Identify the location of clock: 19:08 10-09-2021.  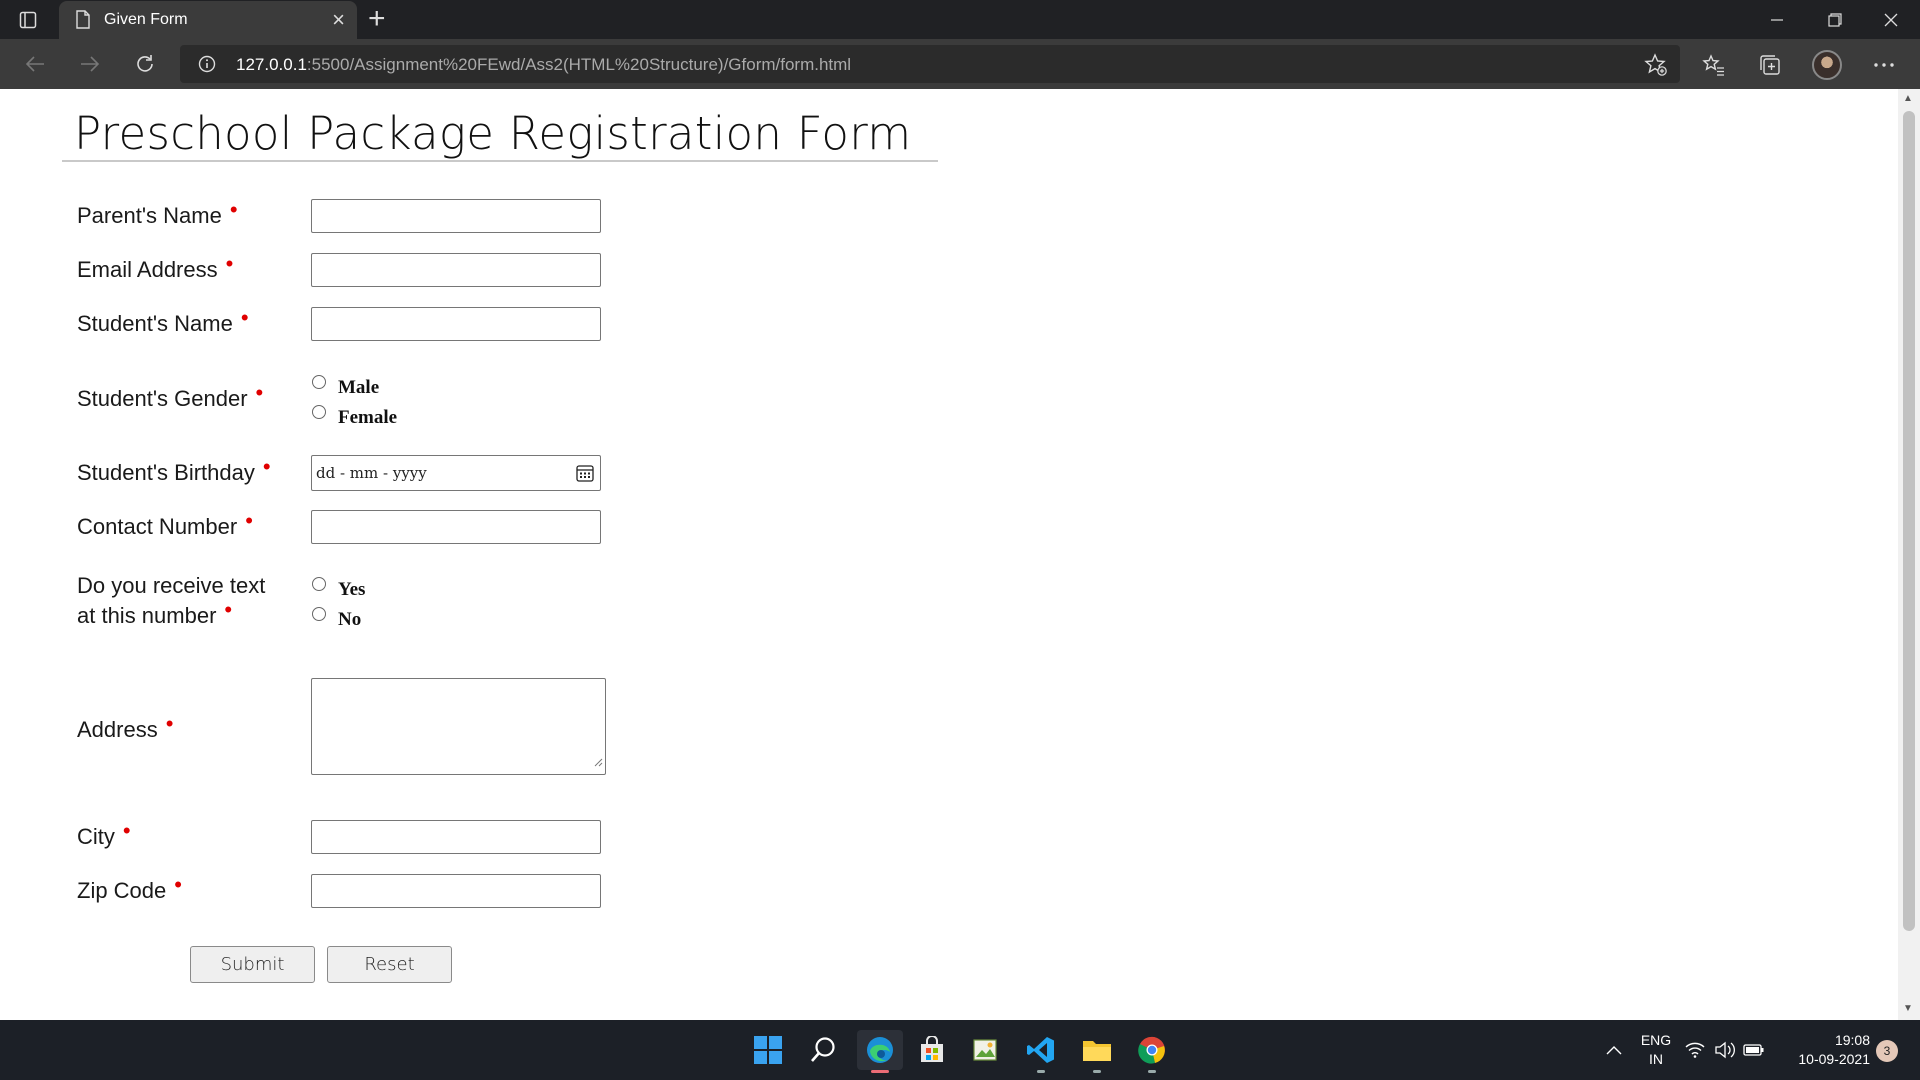
(1830, 1050).